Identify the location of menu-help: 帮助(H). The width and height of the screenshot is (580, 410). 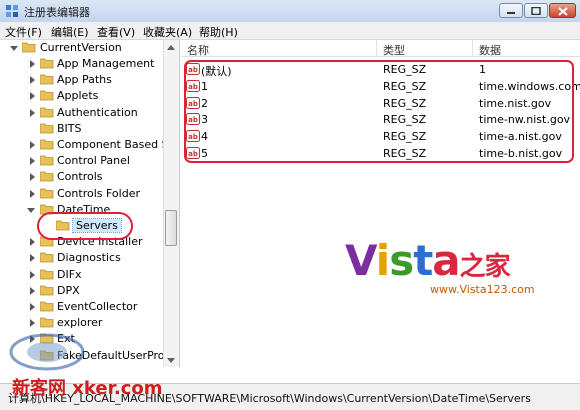
(218, 32).